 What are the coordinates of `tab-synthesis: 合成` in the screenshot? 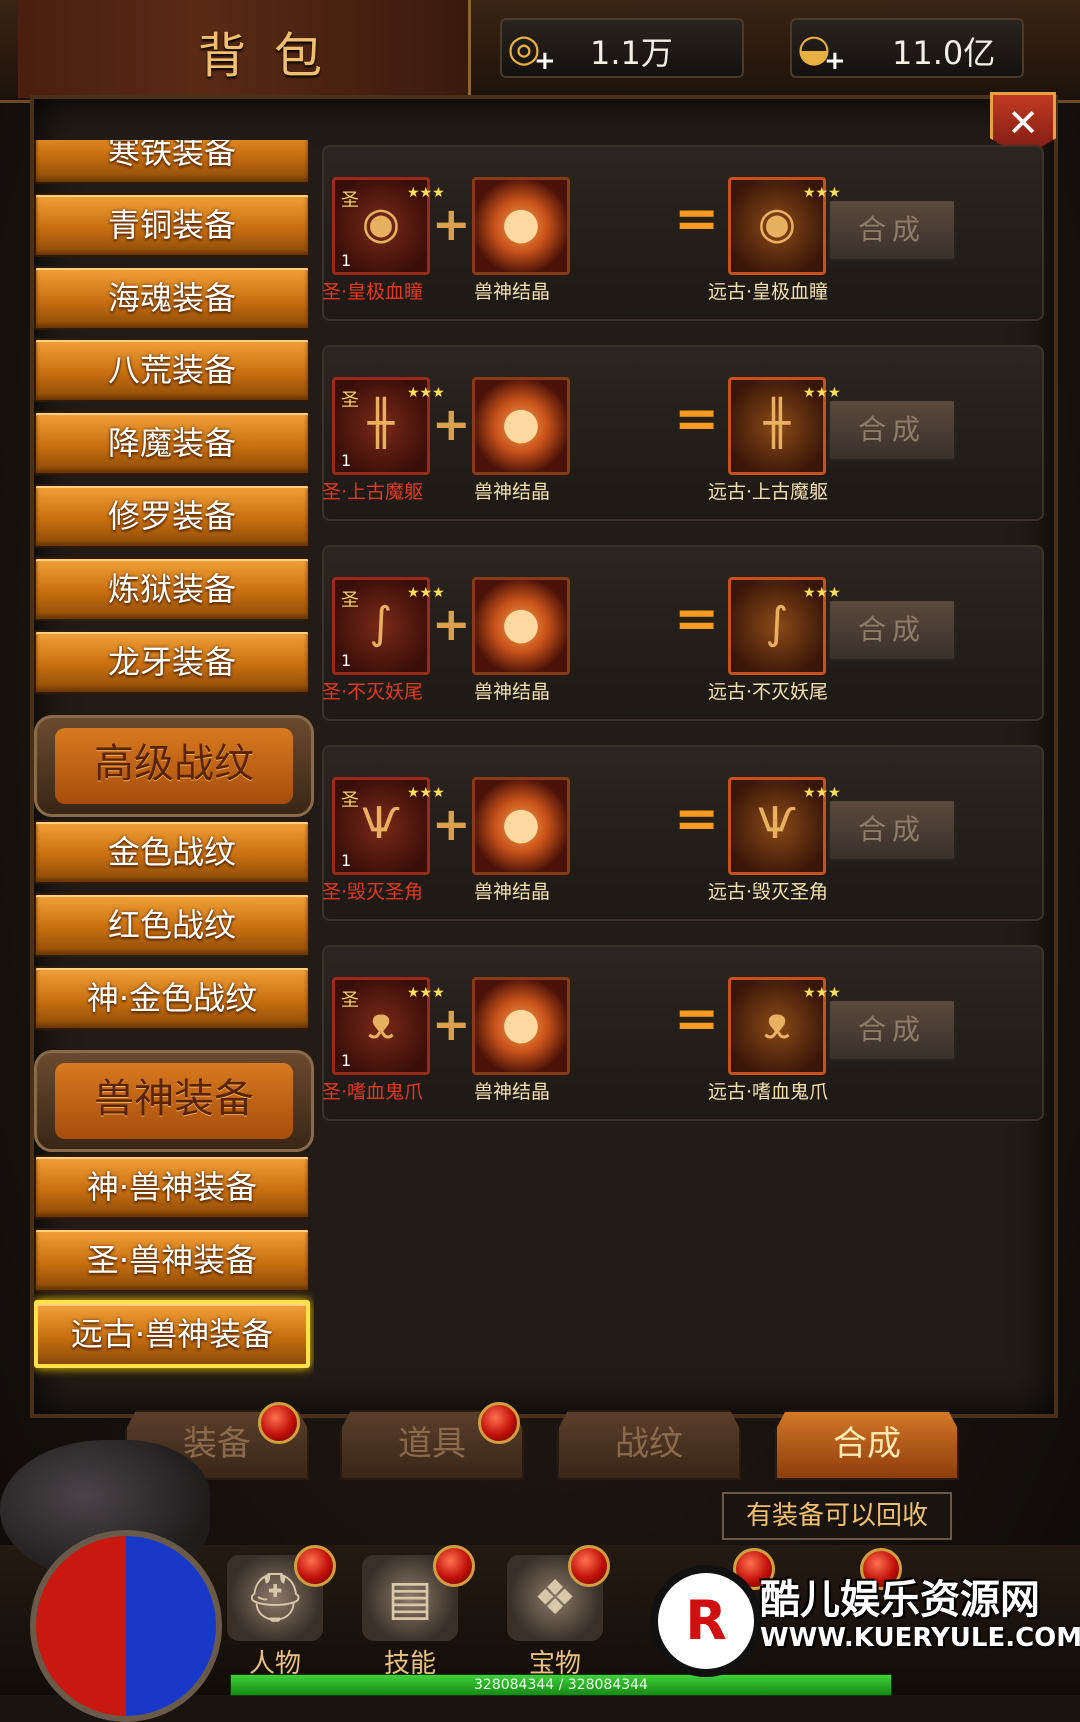 It's located at (867, 1445).